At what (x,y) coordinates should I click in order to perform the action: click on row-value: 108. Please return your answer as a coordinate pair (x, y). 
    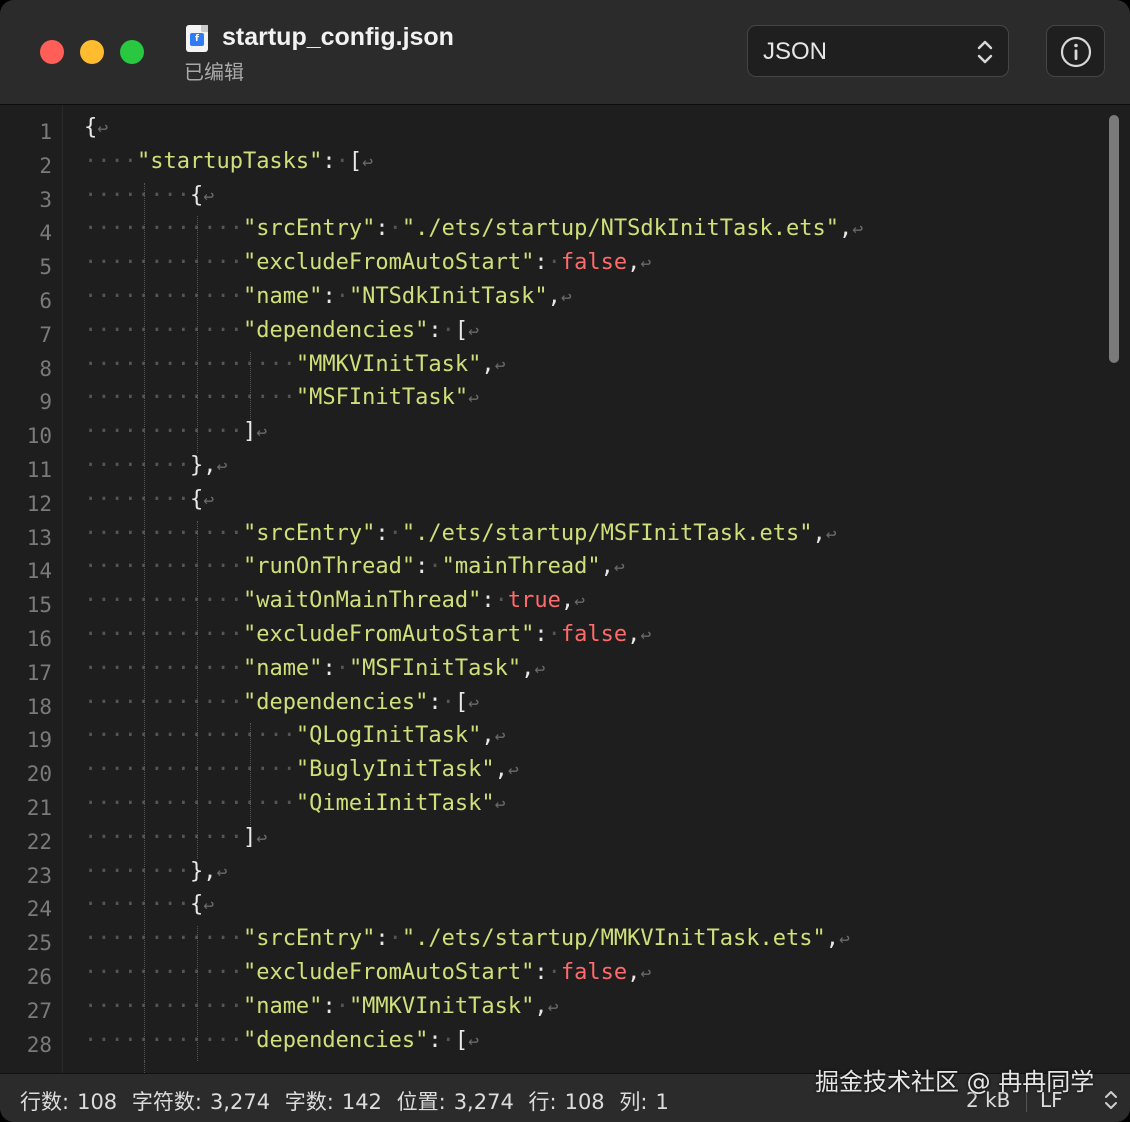
    Looking at the image, I should click on (584, 1102).